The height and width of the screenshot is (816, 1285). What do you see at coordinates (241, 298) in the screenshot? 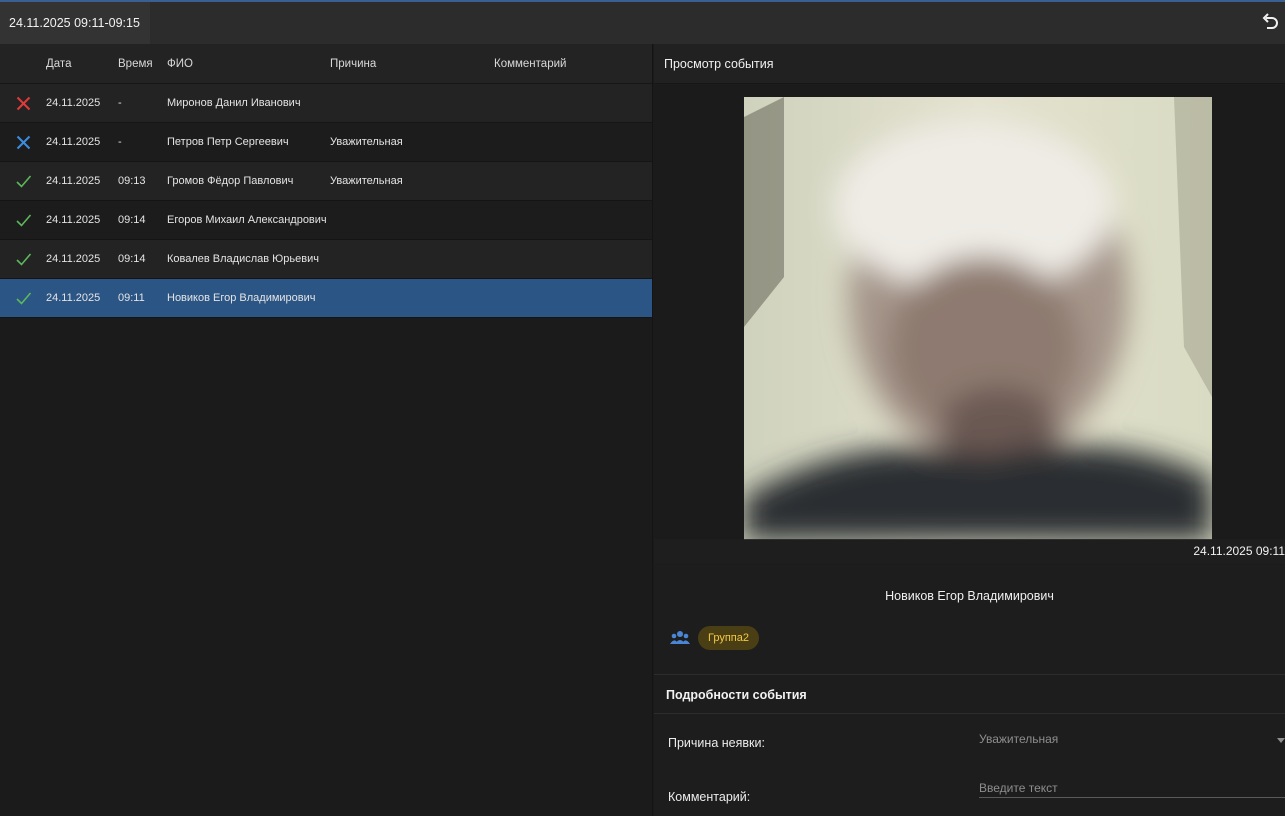
I see `cell-name: Новиков Егор Владимирович` at bounding box center [241, 298].